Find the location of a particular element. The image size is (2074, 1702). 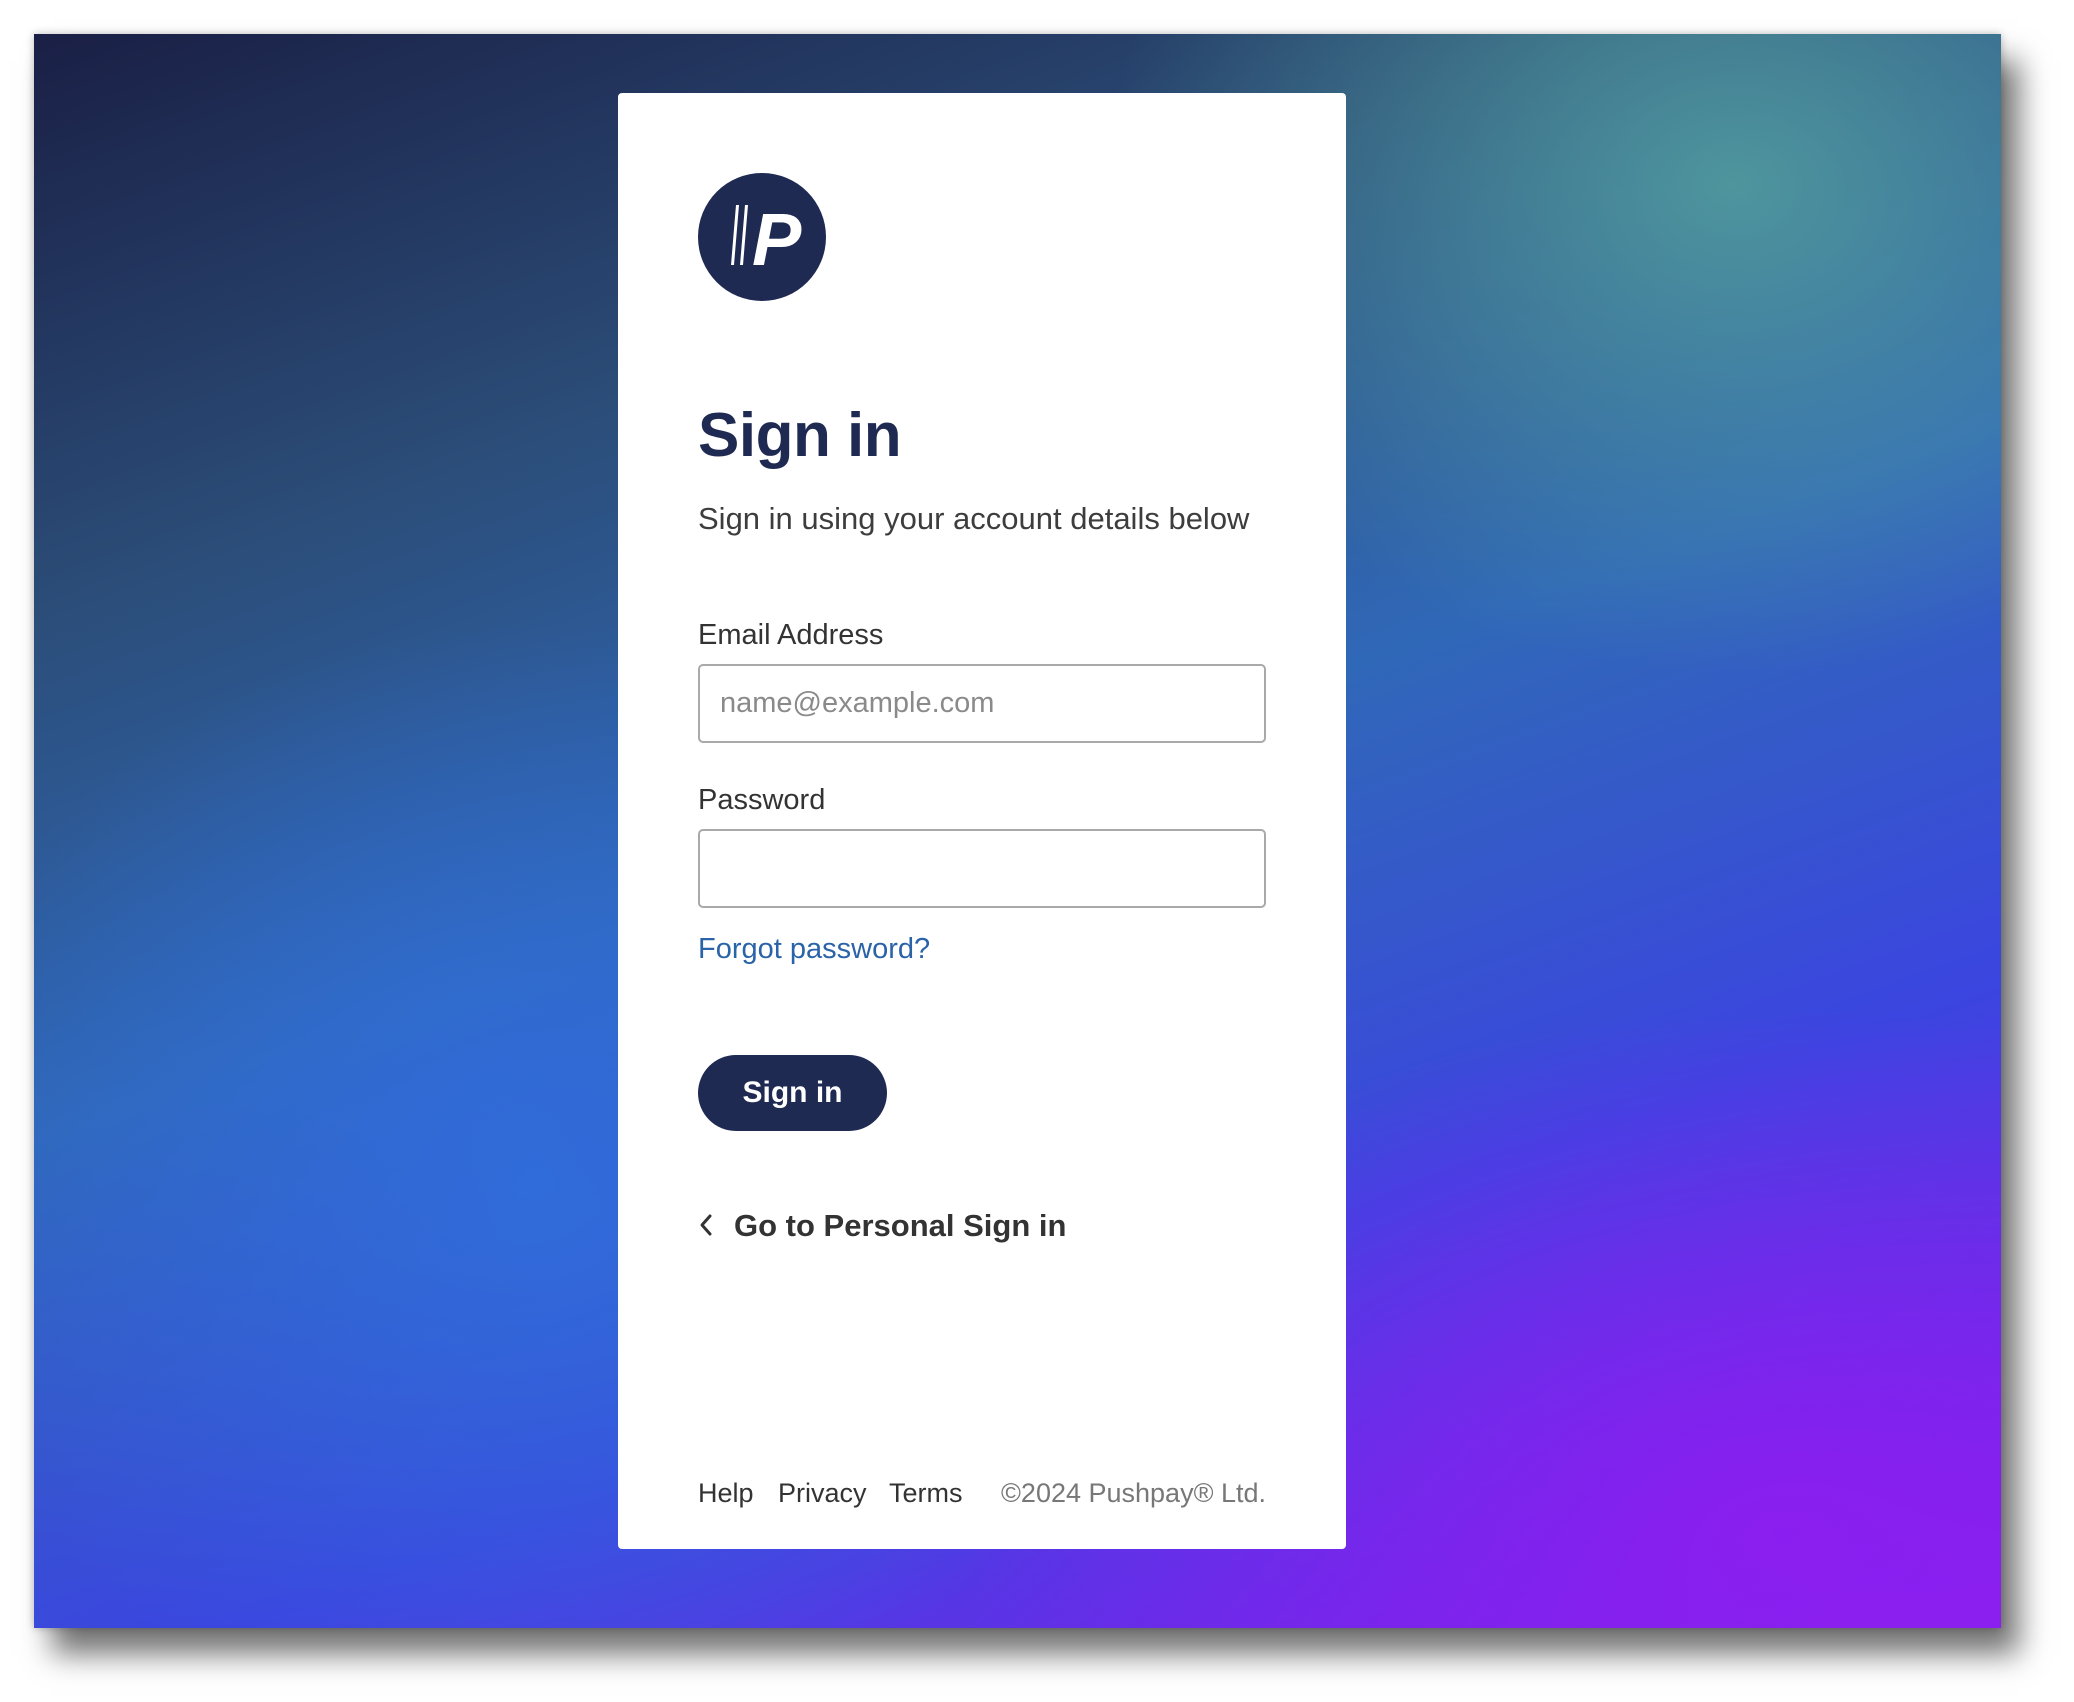

personal-sign-in-link: Go to Personal Sign in is located at coordinates (882, 1225).